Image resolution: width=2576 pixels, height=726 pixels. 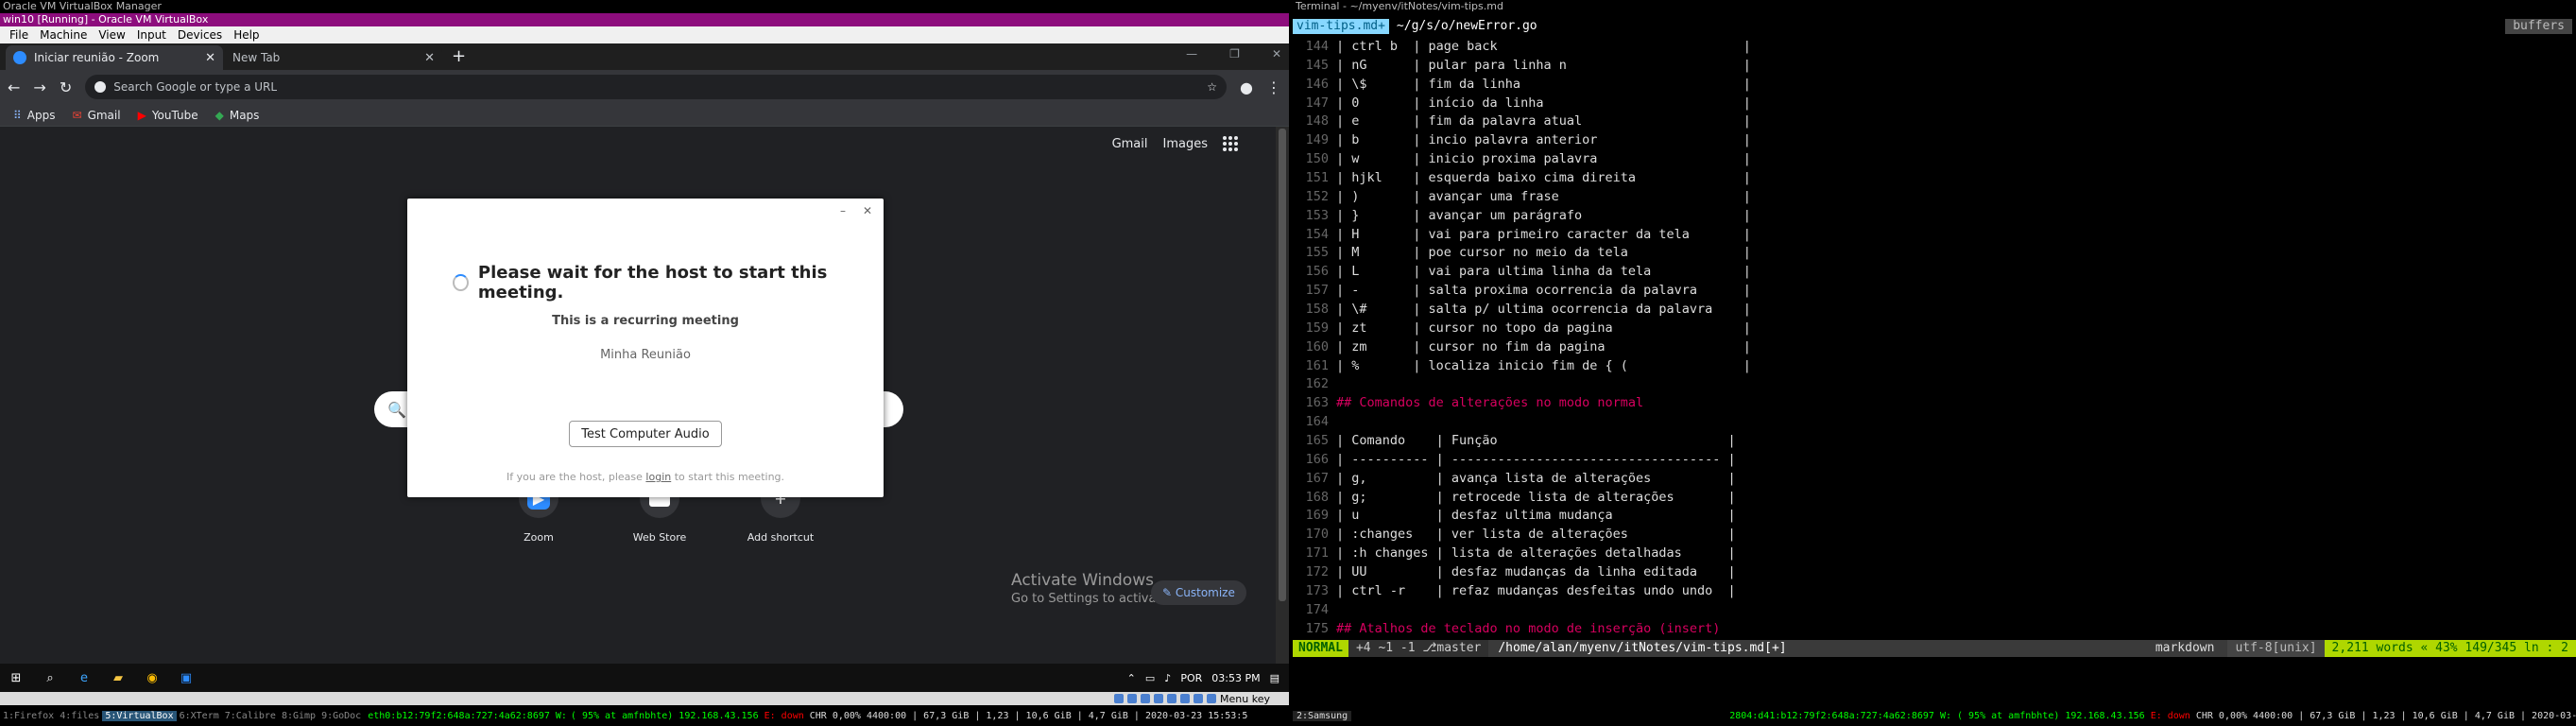 What do you see at coordinates (1317, 328) in the screenshot?
I see `line-number: 159` at bounding box center [1317, 328].